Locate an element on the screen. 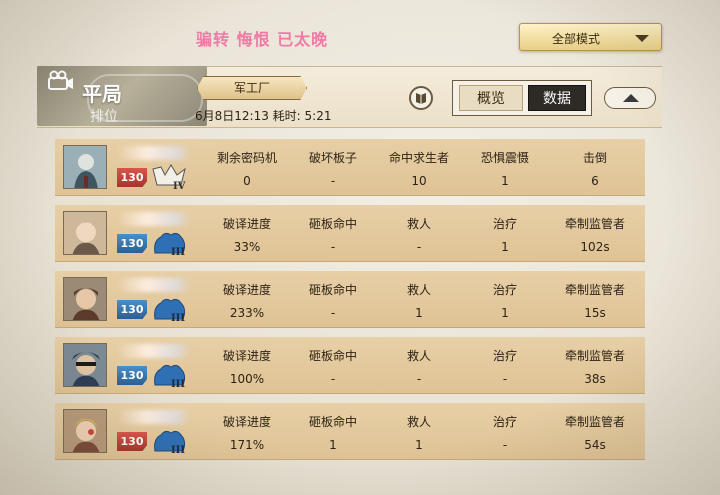 The height and width of the screenshot is (495, 720). match-mode-sub: 排位 is located at coordinates (104, 117).